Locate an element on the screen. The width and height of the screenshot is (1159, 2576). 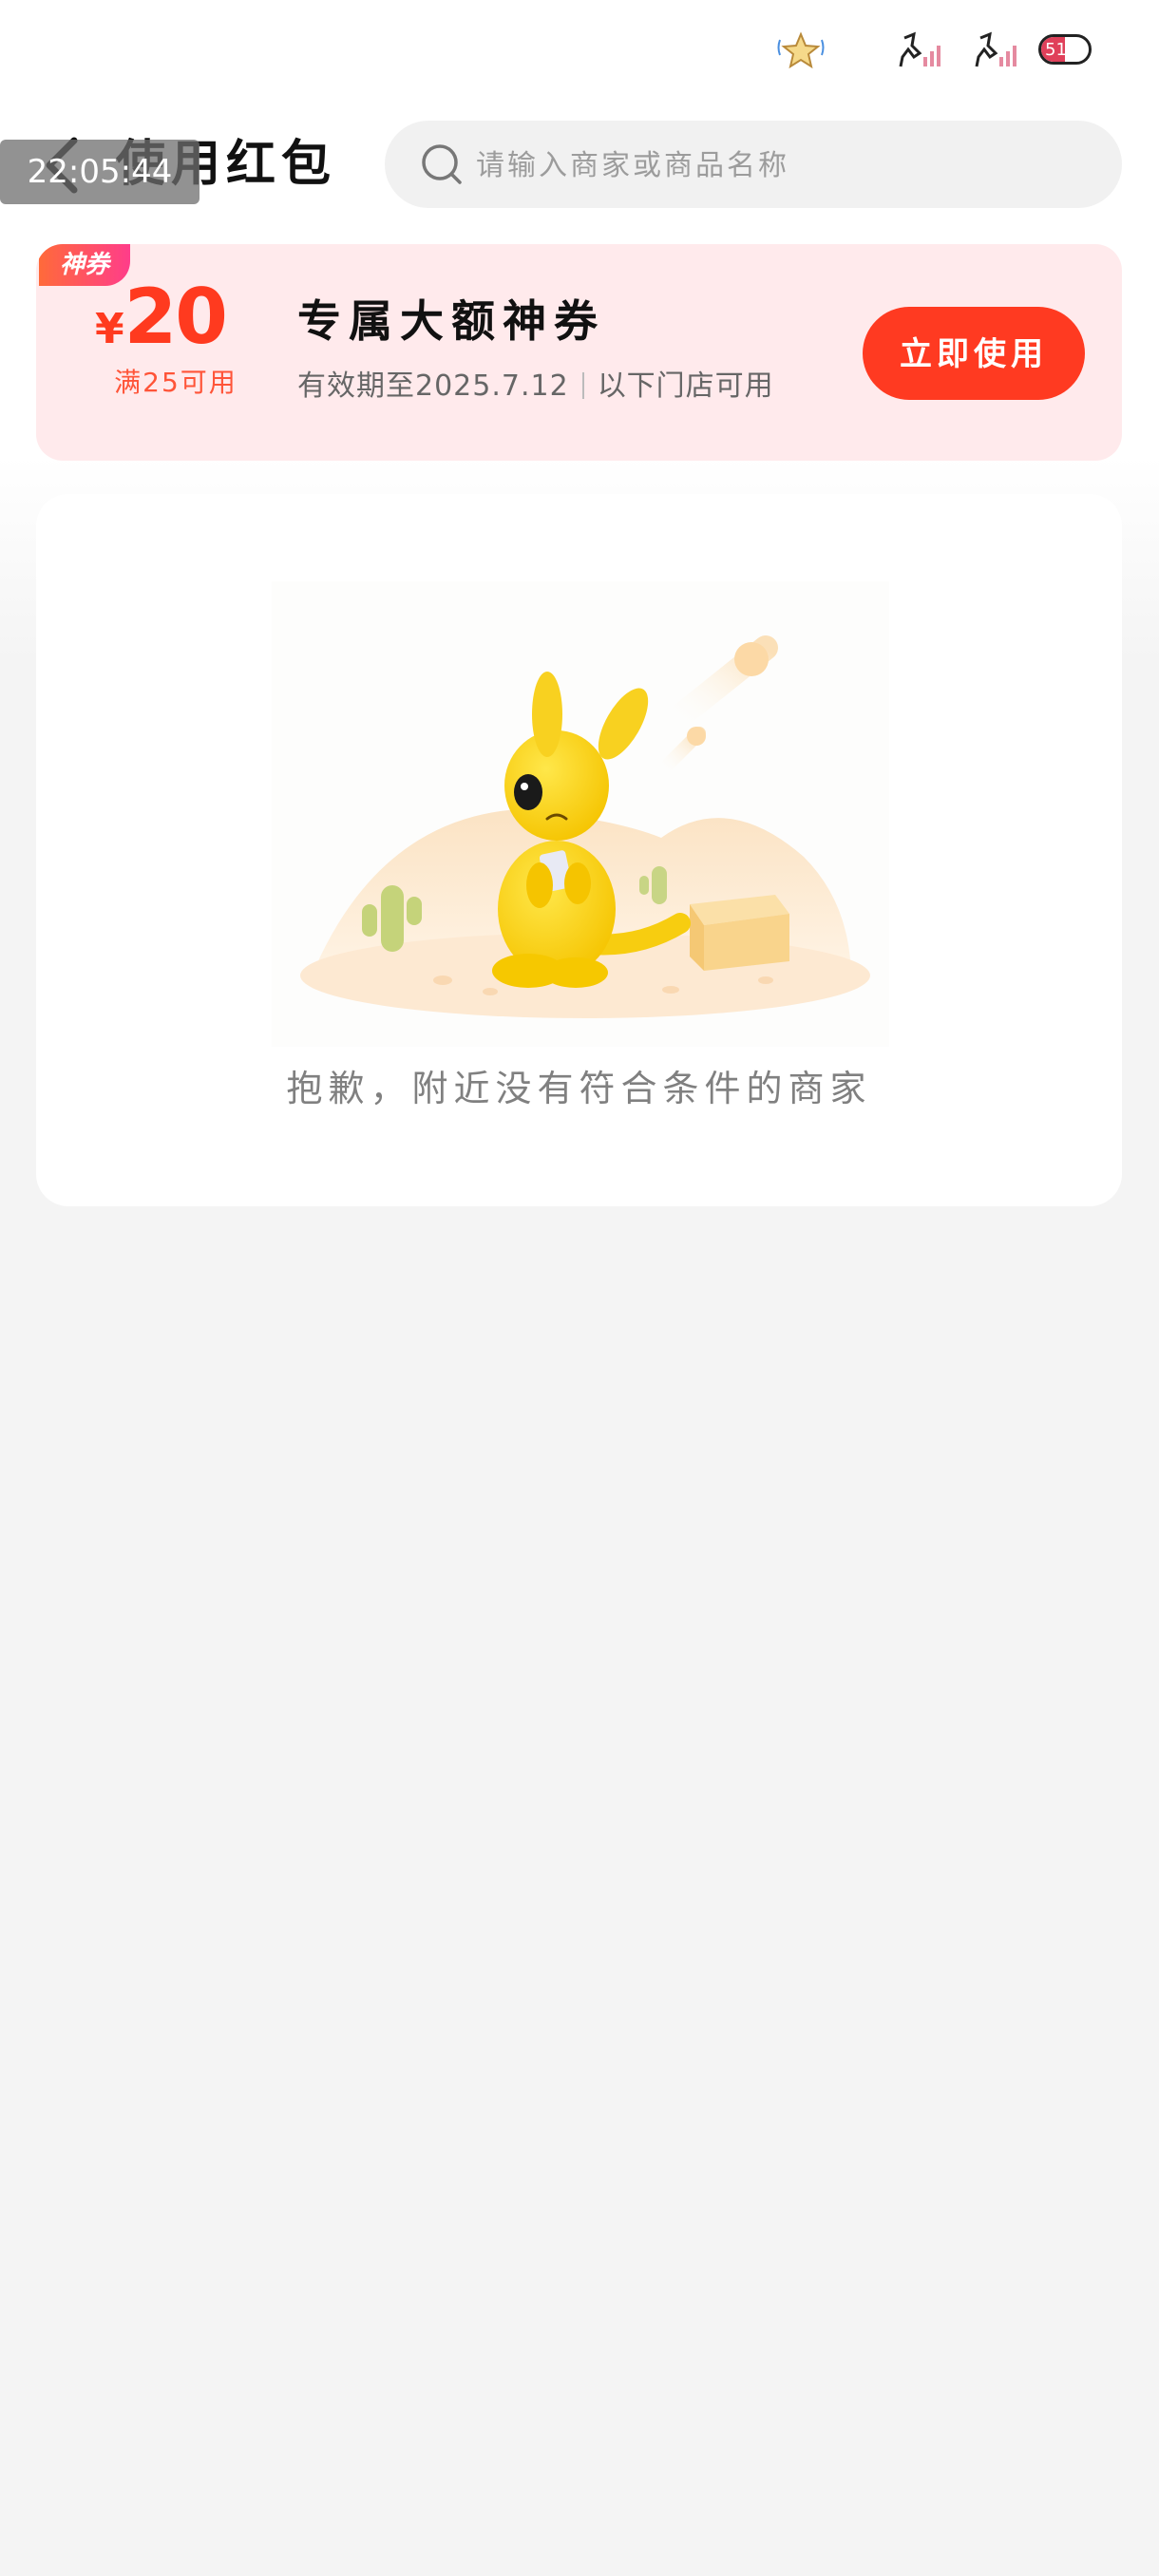
coupon-amount: ¥20 is located at coordinates (161, 317).